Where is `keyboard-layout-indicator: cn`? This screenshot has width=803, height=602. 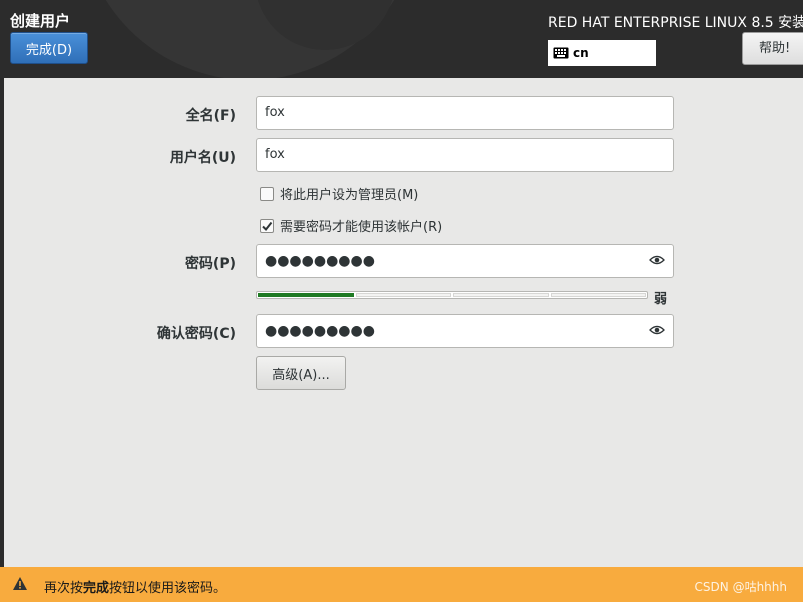
keyboard-layout-indicator: cn is located at coordinates (602, 53).